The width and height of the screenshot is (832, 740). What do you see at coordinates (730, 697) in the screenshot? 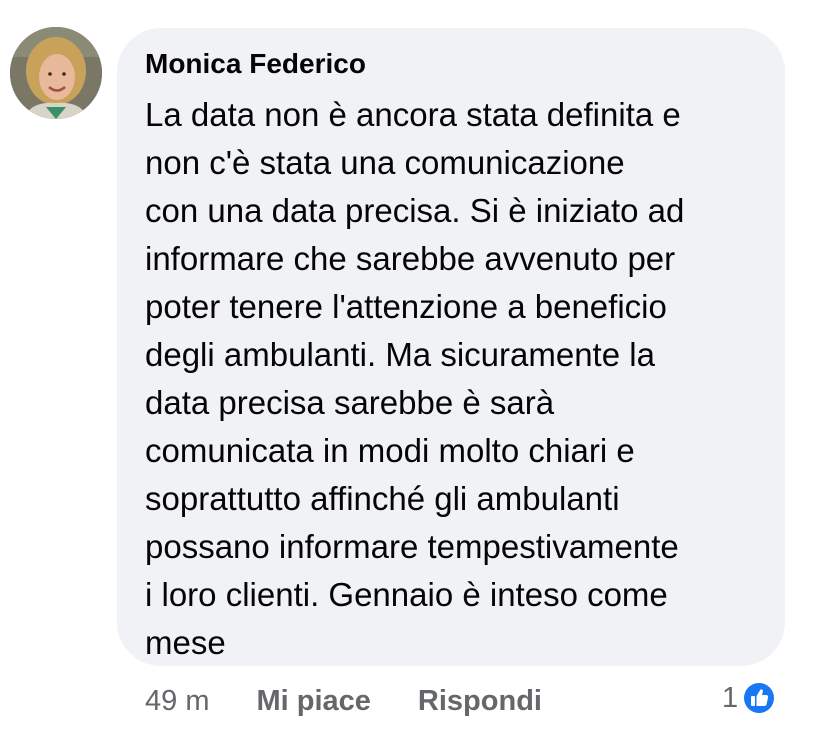
I see `reaction-count: 1` at bounding box center [730, 697].